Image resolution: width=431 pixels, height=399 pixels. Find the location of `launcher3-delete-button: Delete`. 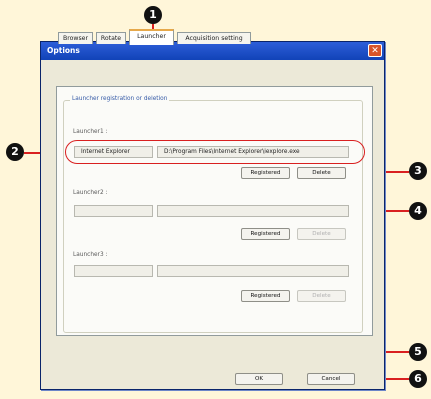

launcher3-delete-button: Delete is located at coordinates (321, 296).